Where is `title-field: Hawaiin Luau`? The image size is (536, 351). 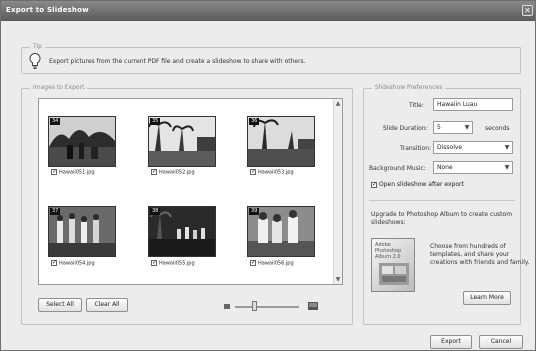
title-field: Hawaiin Luau is located at coordinates (473, 104).